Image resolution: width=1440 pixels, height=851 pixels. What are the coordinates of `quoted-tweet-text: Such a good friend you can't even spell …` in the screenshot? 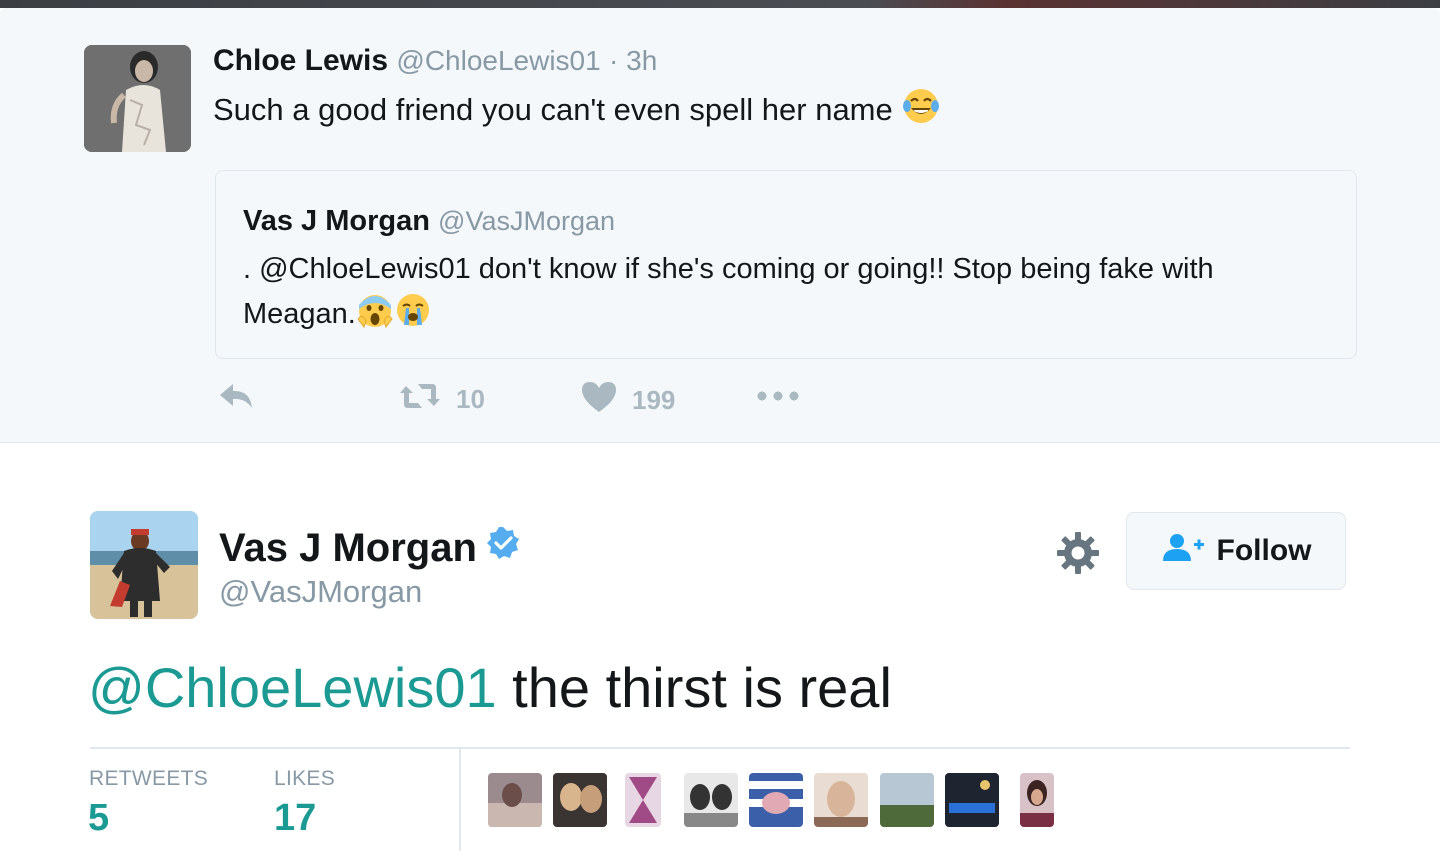 It's located at (577, 110).